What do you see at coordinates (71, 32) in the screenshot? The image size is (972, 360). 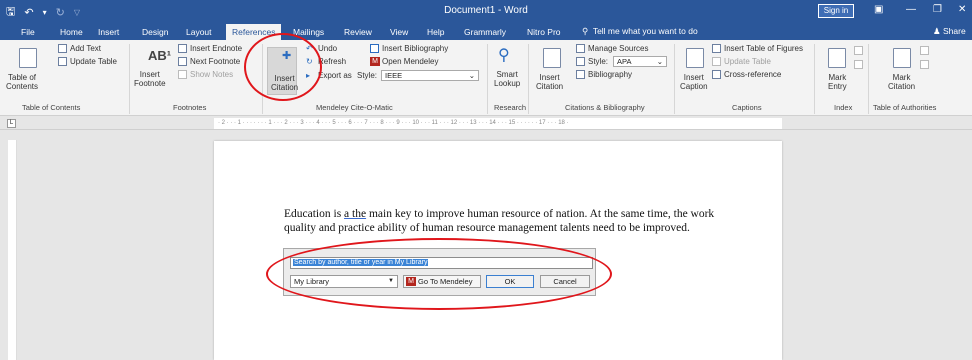 I see `tab-home: Home` at bounding box center [71, 32].